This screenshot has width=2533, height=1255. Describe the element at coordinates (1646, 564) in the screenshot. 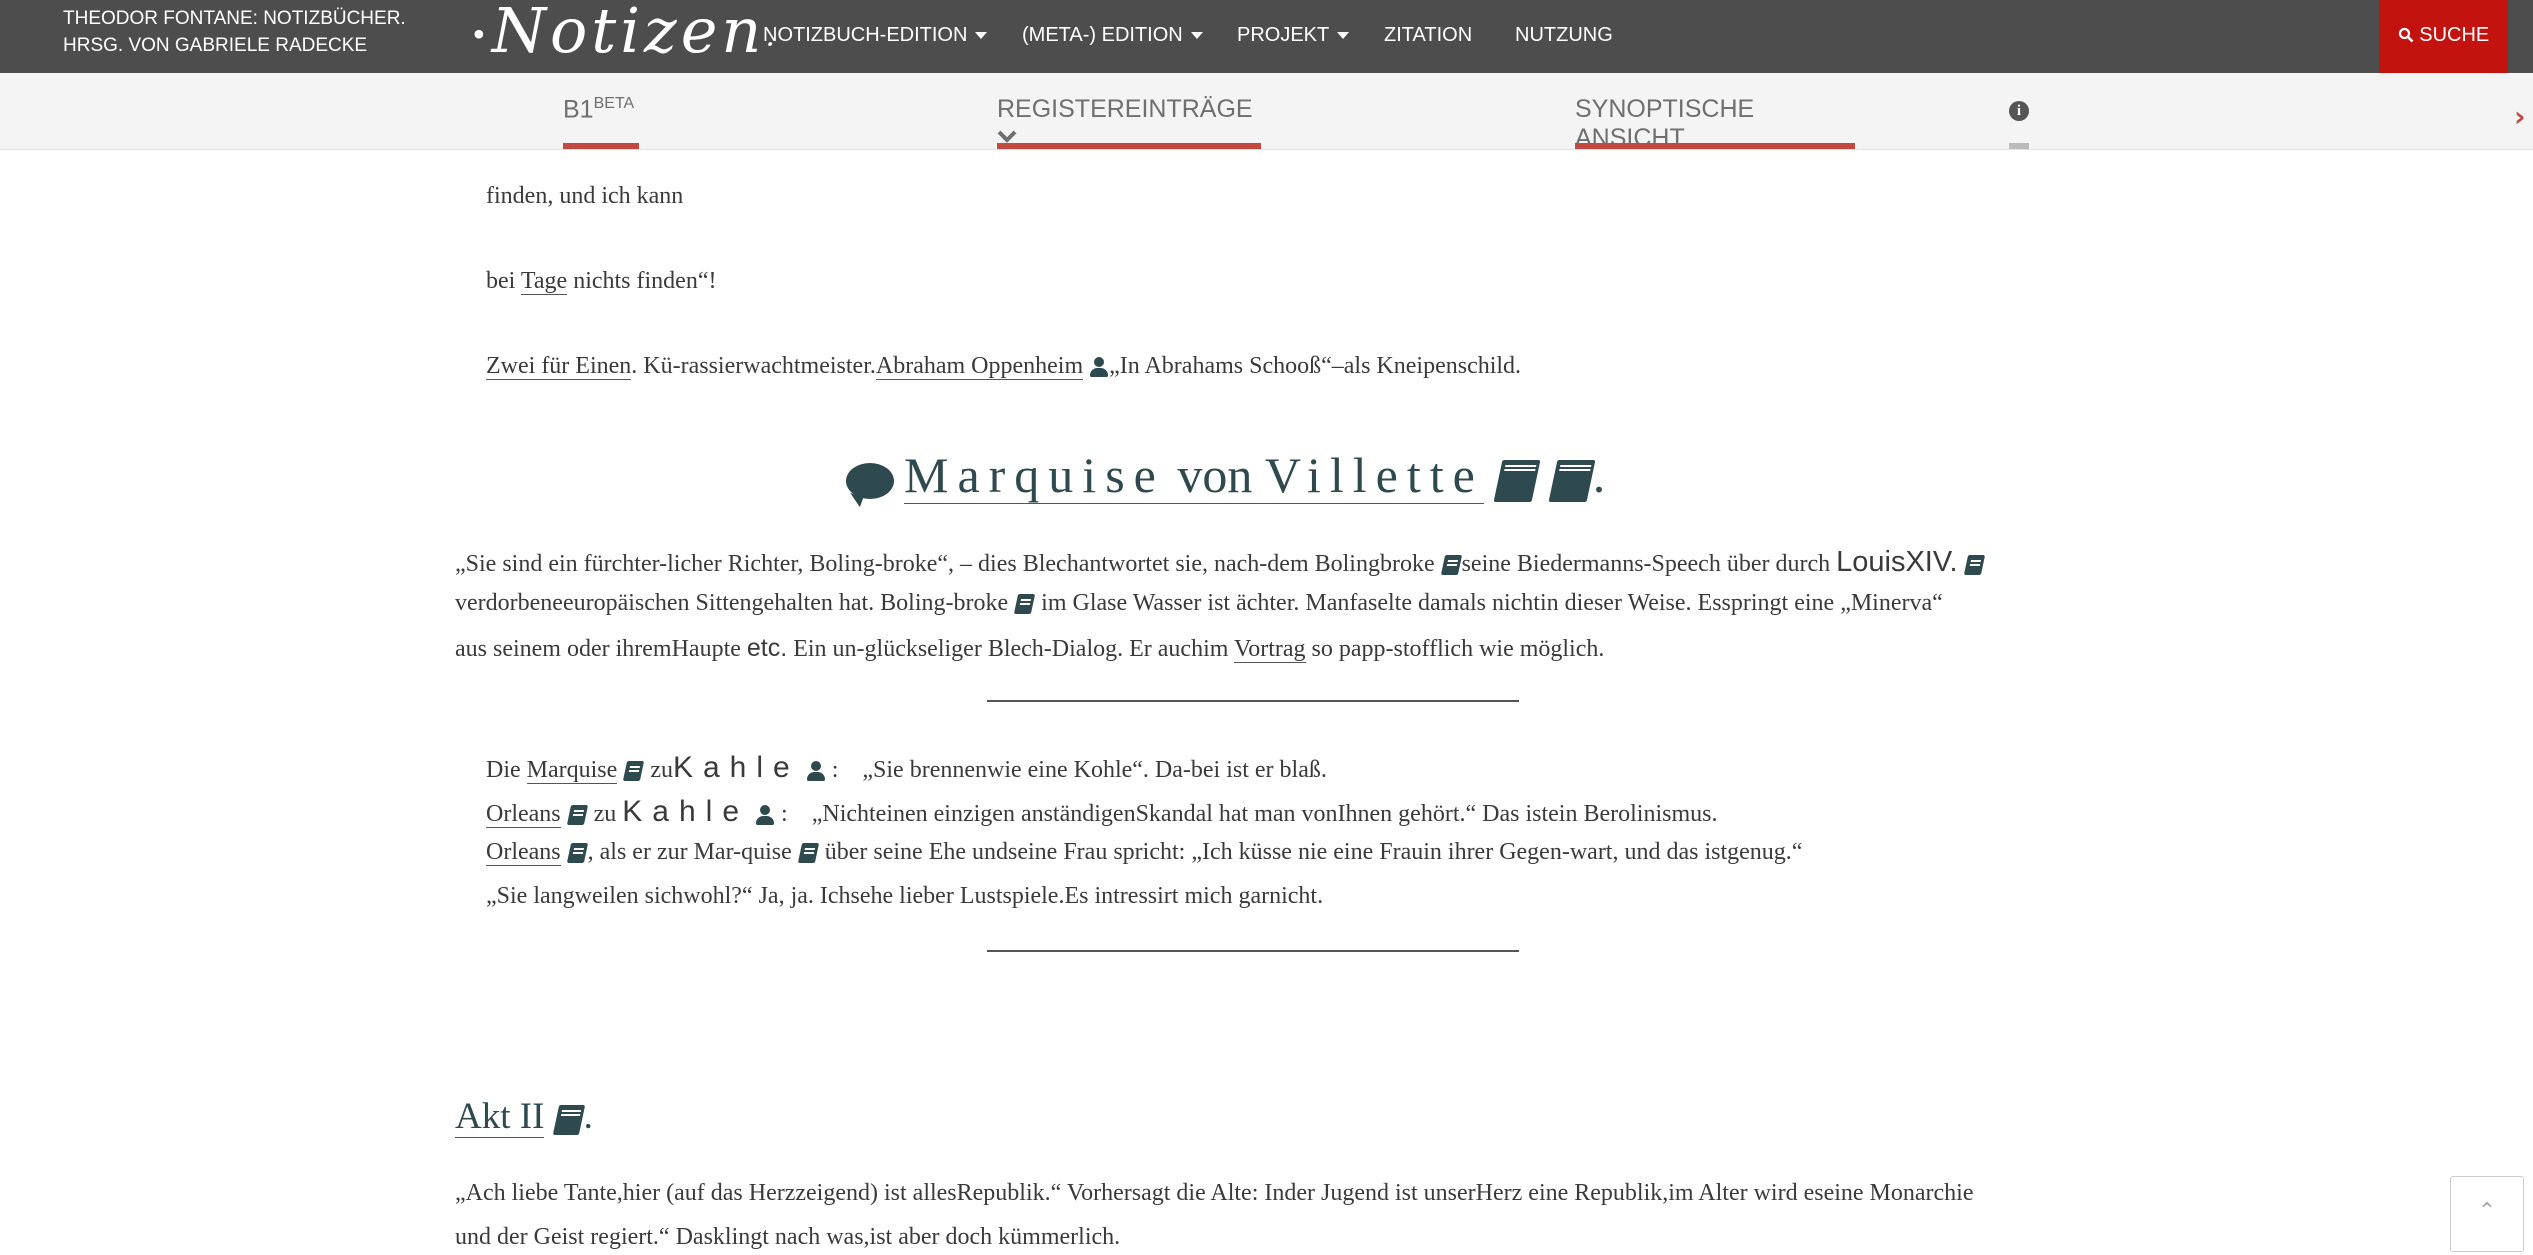

I see `text-fragment: seine Biedermanns-Speech über durch` at that location.